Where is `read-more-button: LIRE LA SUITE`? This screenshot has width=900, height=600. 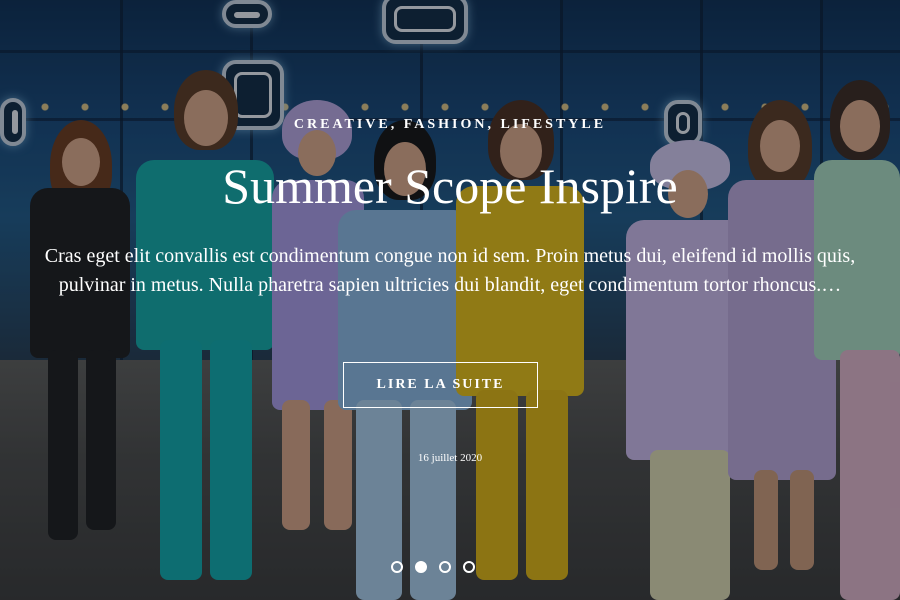 read-more-button: LIRE LA SUITE is located at coordinates (440, 385).